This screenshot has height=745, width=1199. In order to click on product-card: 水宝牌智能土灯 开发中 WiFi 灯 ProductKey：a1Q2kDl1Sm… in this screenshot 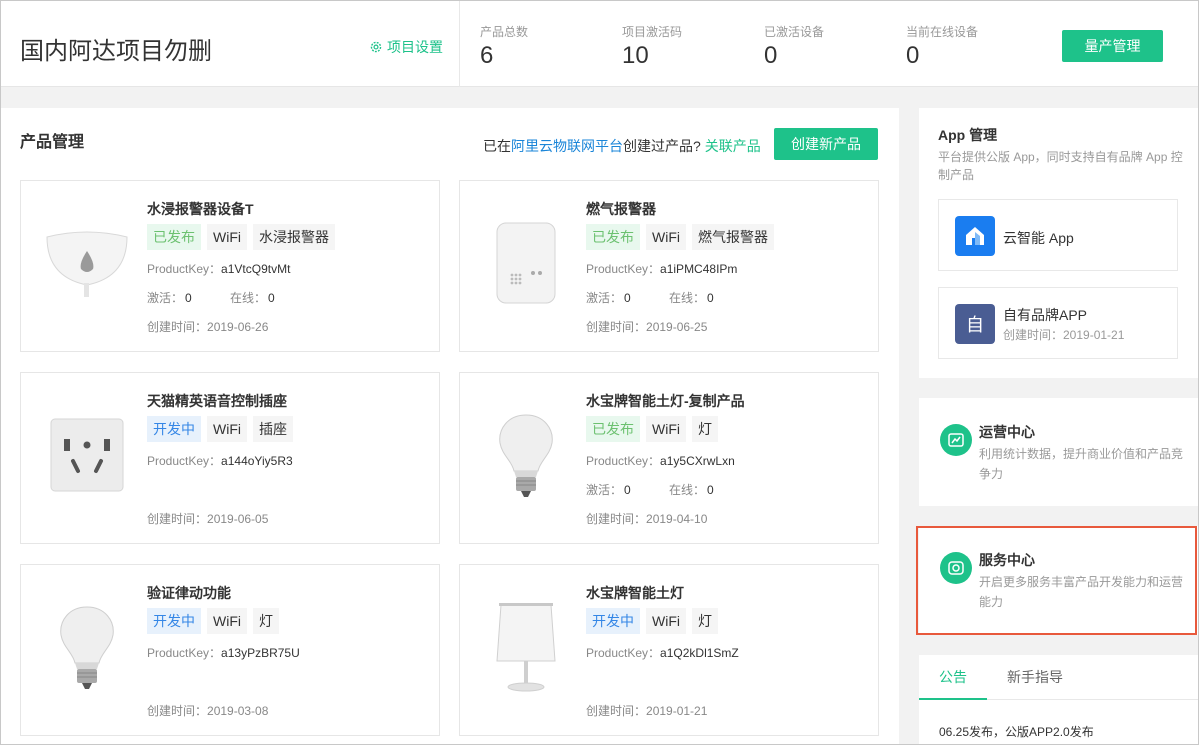, I will do `click(669, 650)`.